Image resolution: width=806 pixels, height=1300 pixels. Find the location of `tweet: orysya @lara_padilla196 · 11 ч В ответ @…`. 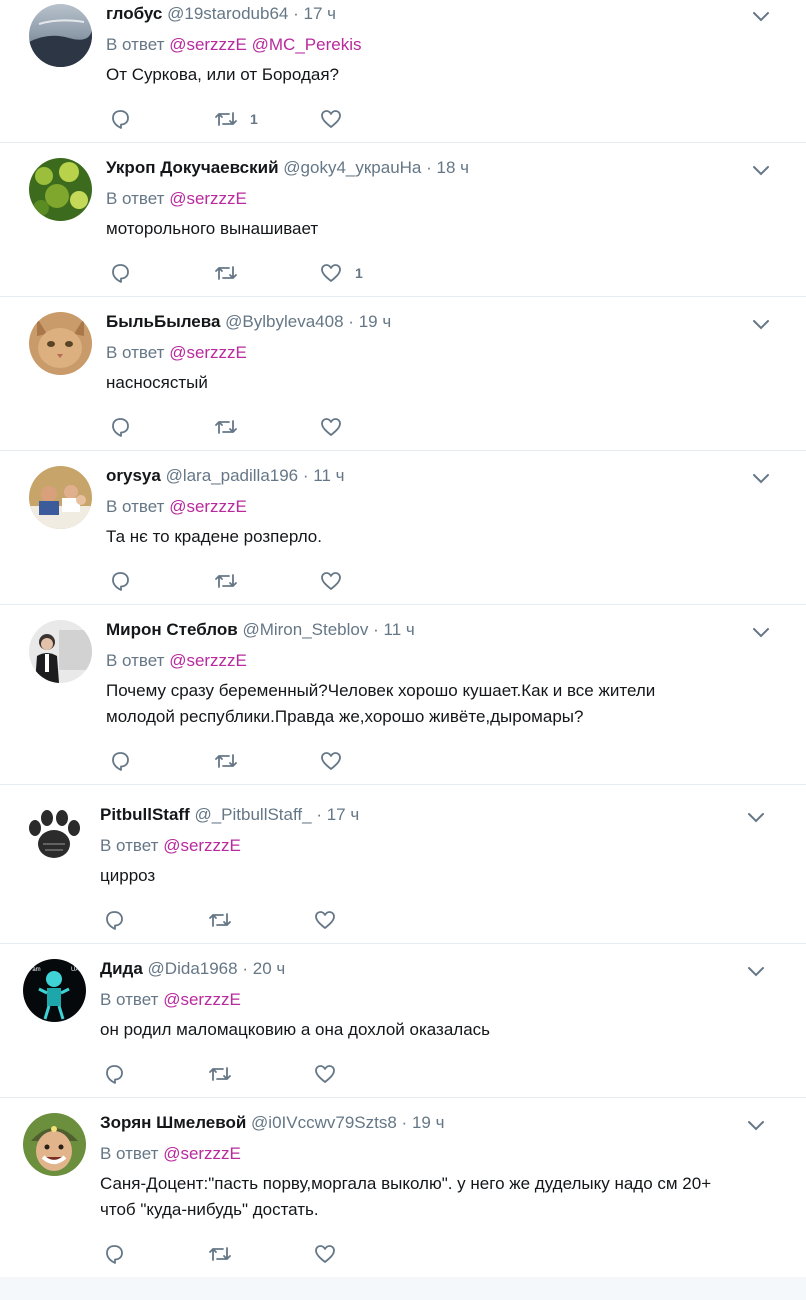

tweet: orysya @lara_padilla196 · 11 ч В ответ @… is located at coordinates (403, 528).